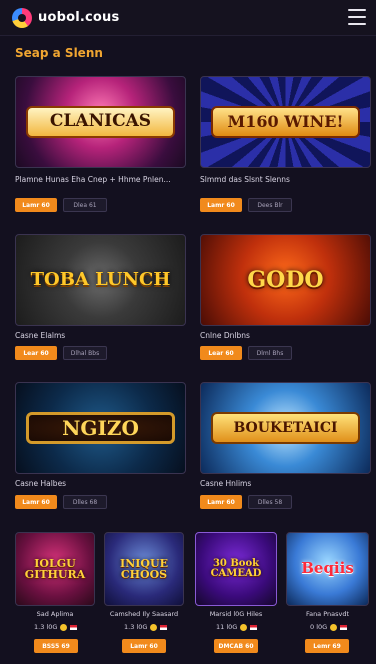 The image size is (376, 664). Describe the element at coordinates (226, 483) in the screenshot. I see `game-title: Casne Hnlims` at that location.